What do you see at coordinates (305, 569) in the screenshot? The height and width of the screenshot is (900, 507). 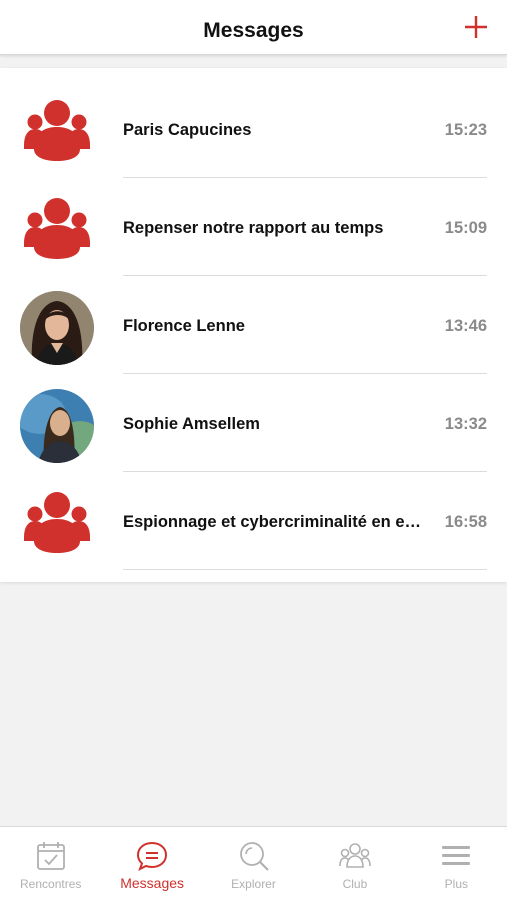 I see `row-divider` at bounding box center [305, 569].